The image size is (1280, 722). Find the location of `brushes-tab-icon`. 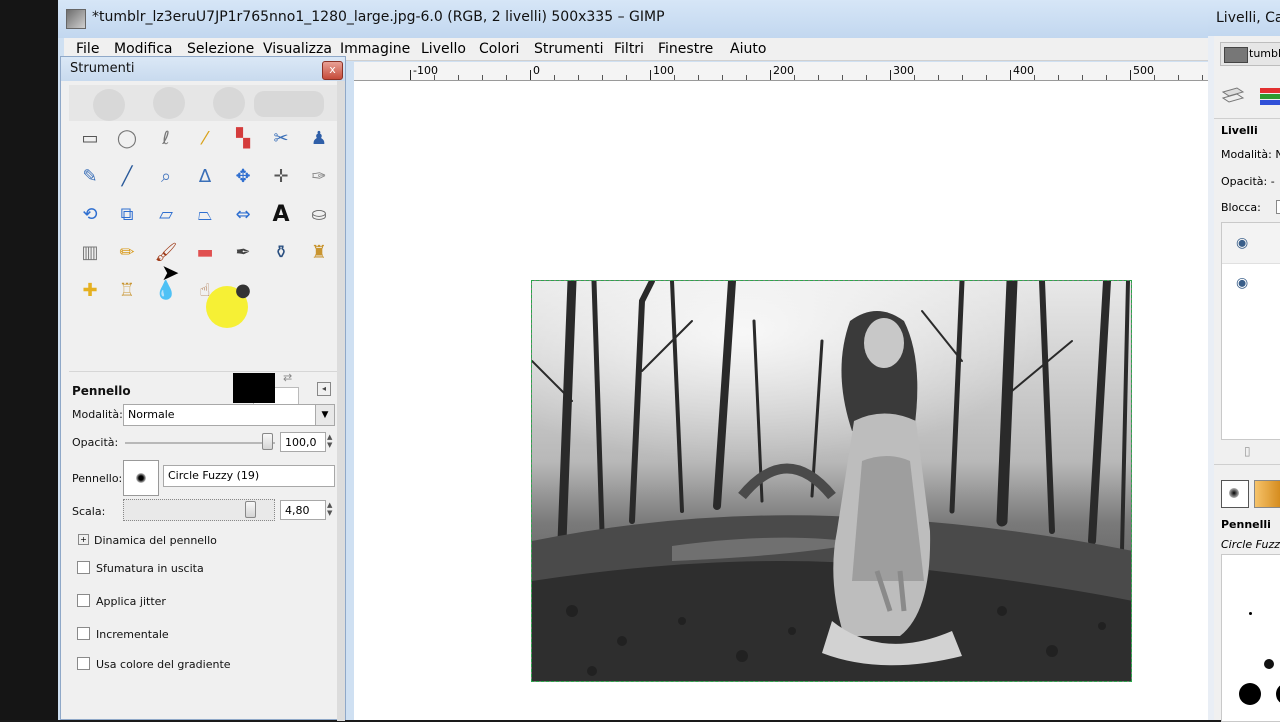

brushes-tab-icon is located at coordinates (1235, 494).